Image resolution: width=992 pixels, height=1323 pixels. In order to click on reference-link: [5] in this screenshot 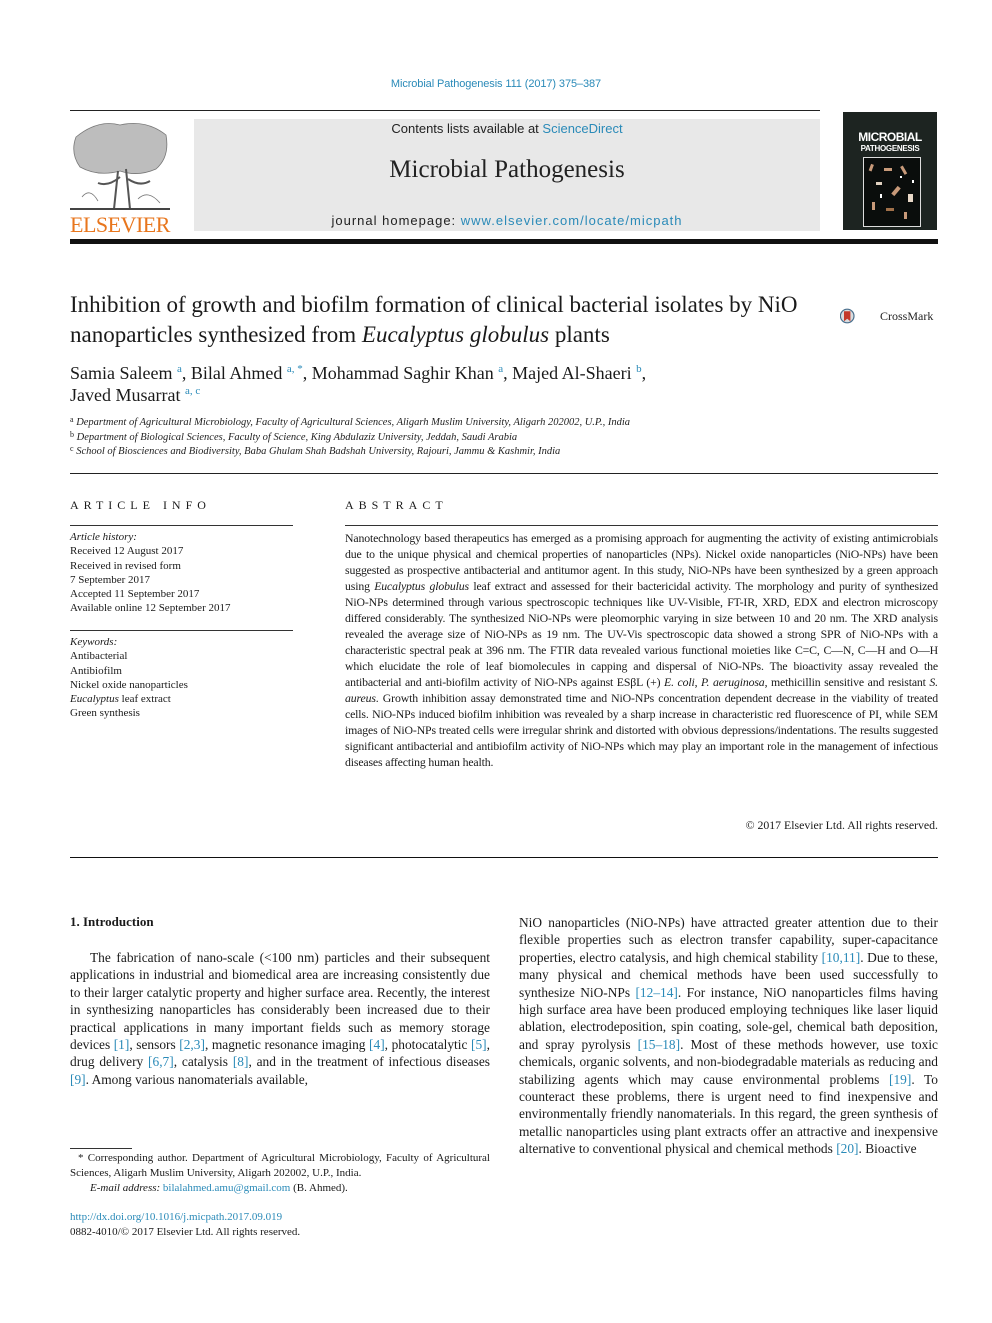, I will do `click(479, 1044)`.